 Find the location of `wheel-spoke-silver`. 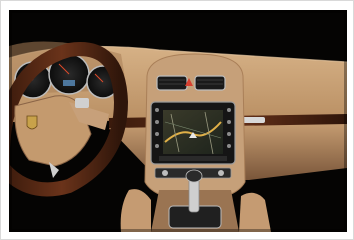

wheel-spoke-silver is located at coordinates (82, 103).